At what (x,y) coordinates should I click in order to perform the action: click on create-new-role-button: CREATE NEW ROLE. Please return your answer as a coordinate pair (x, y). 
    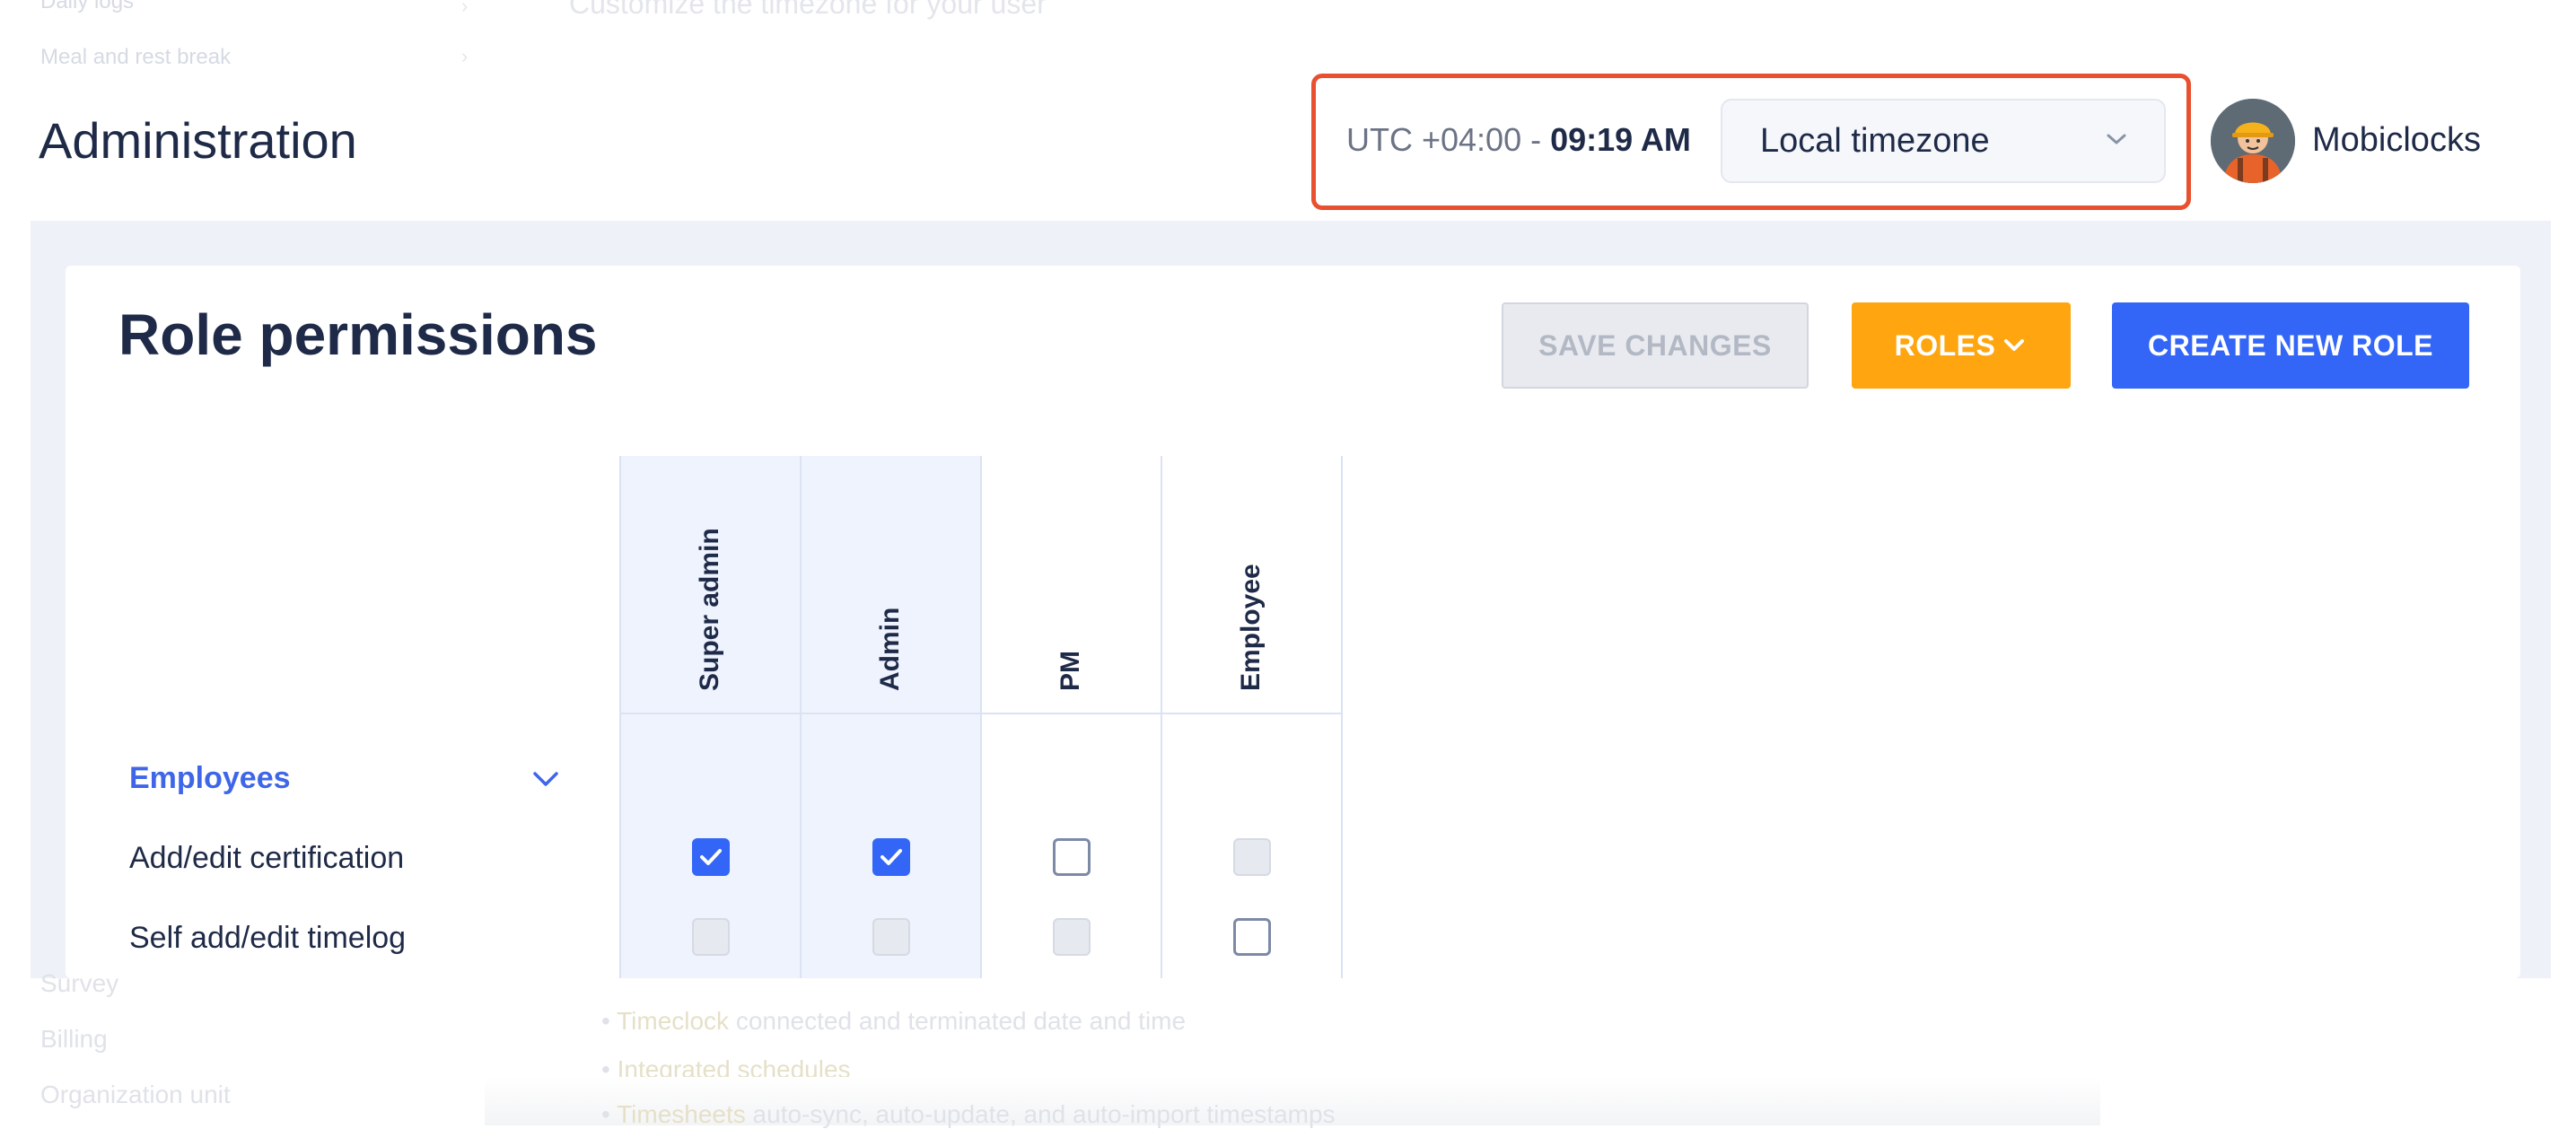
    Looking at the image, I should click on (2290, 345).